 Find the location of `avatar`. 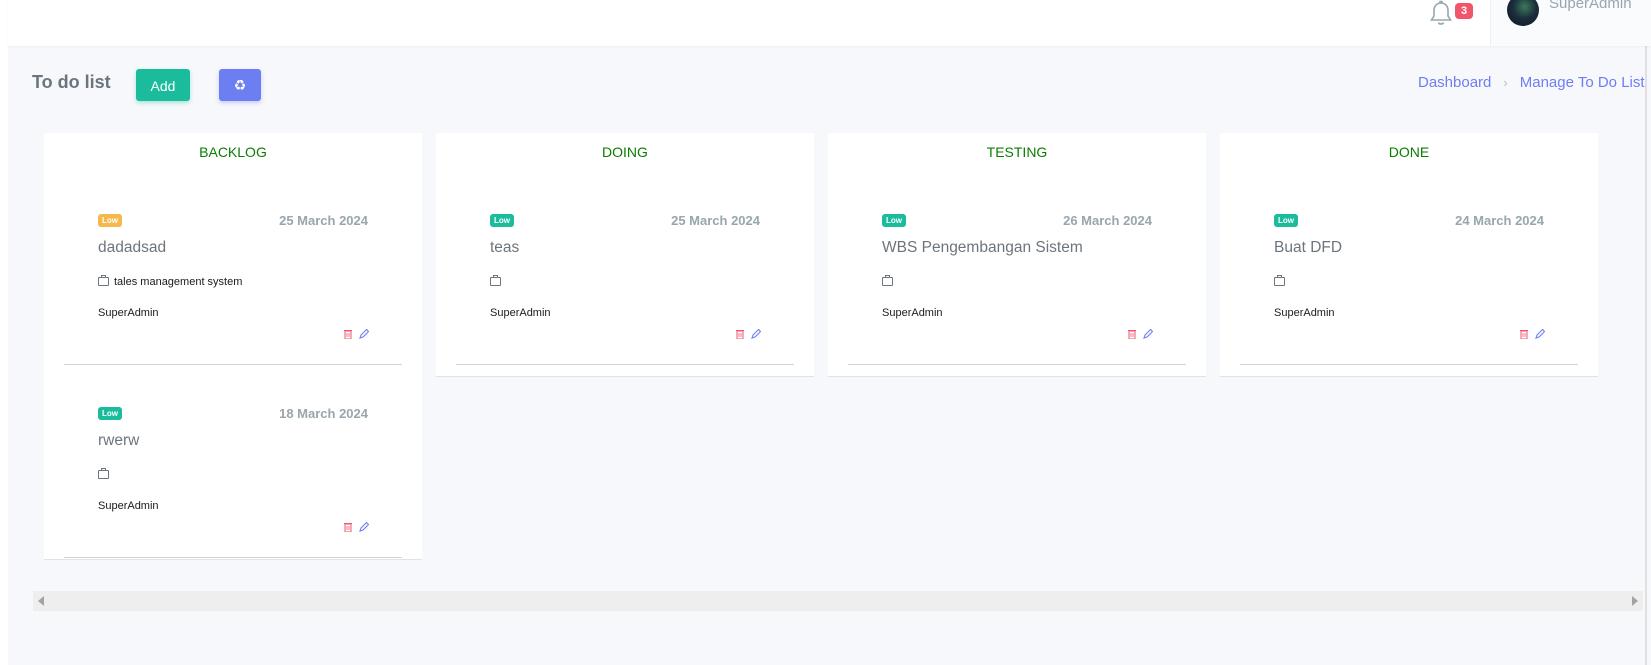

avatar is located at coordinates (1523, 13).